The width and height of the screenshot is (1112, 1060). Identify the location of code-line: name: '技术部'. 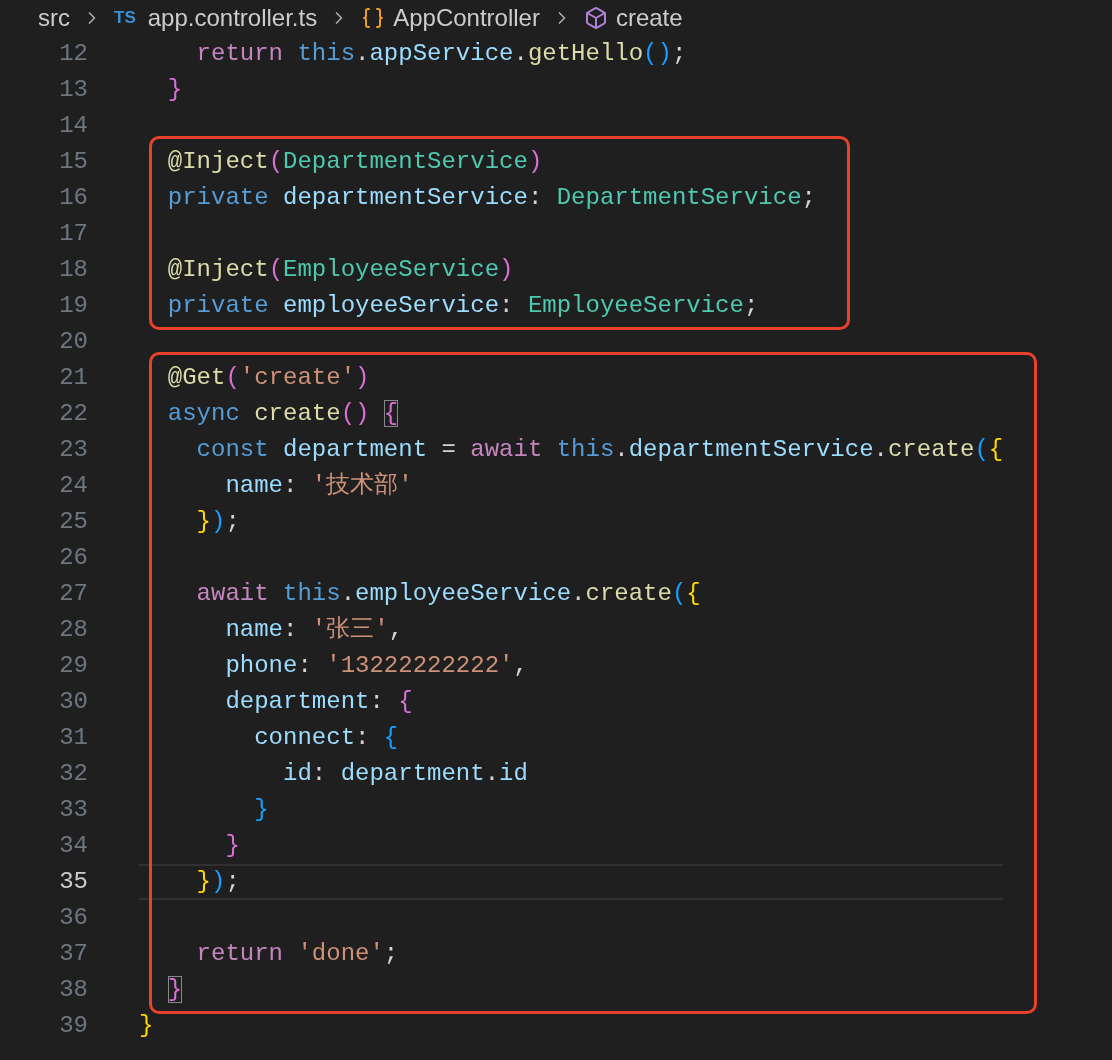
(318, 485).